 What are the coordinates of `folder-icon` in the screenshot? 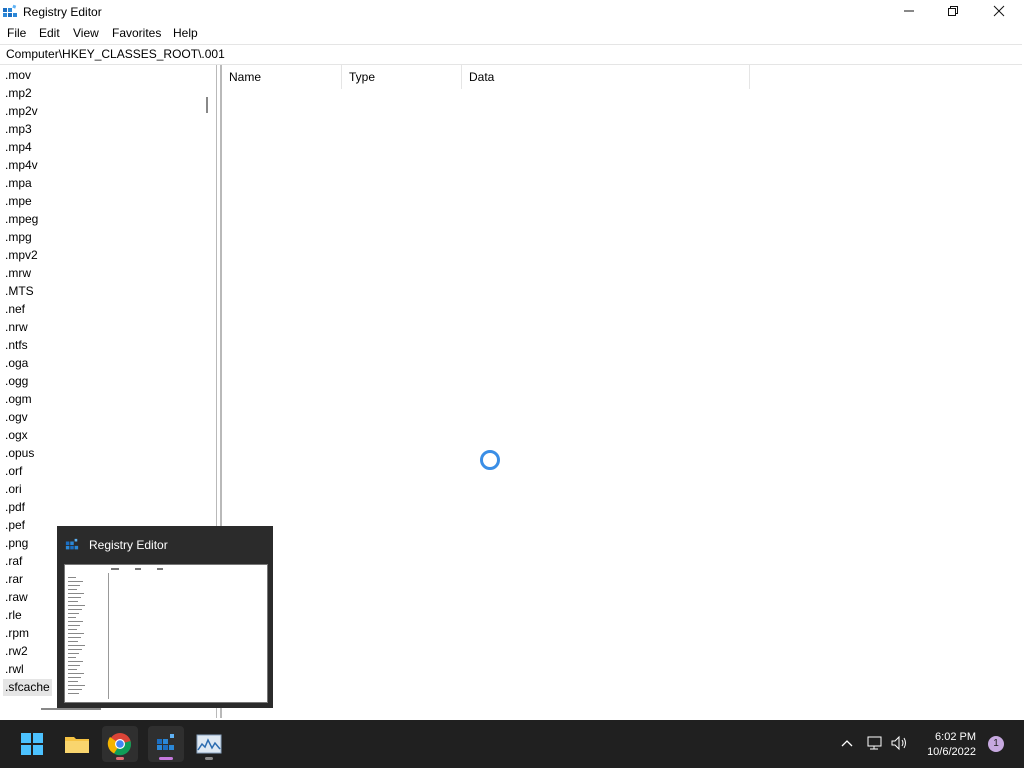 It's located at (77, 745).